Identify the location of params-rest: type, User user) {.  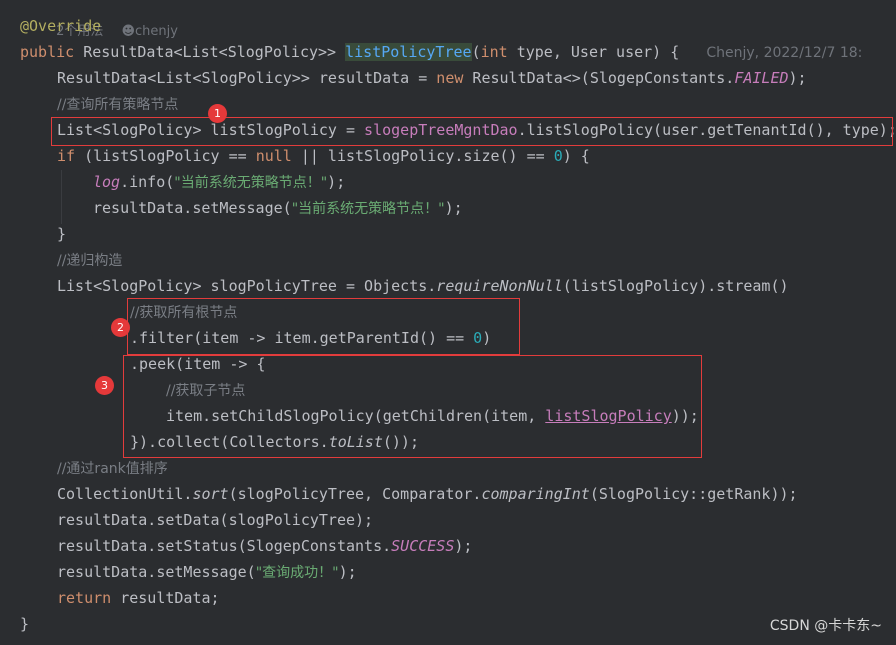
(593, 52).